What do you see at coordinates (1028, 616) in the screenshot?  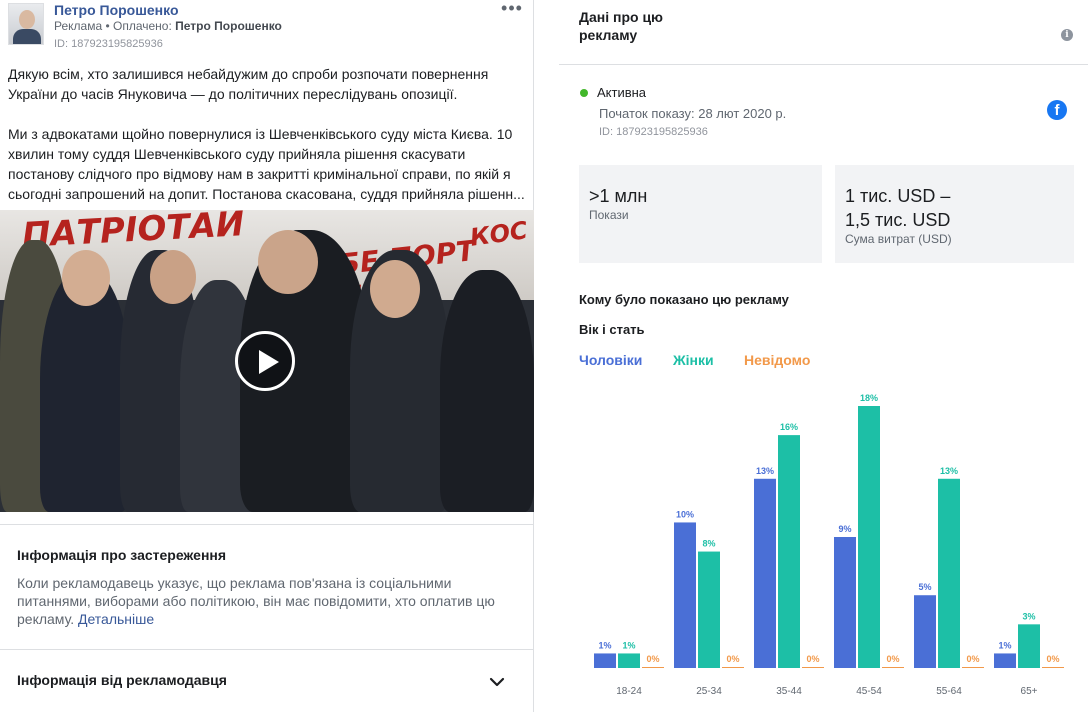 I see `bar-label: 3%` at bounding box center [1028, 616].